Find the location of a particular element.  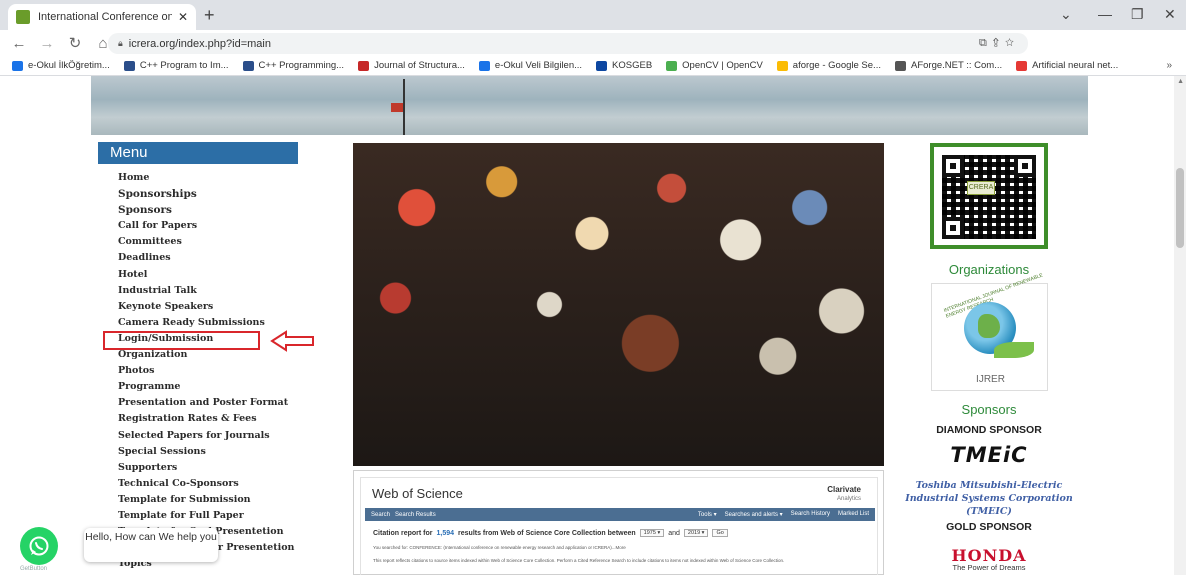

close-window-icon: ✕ is located at coordinates (1170, 14).